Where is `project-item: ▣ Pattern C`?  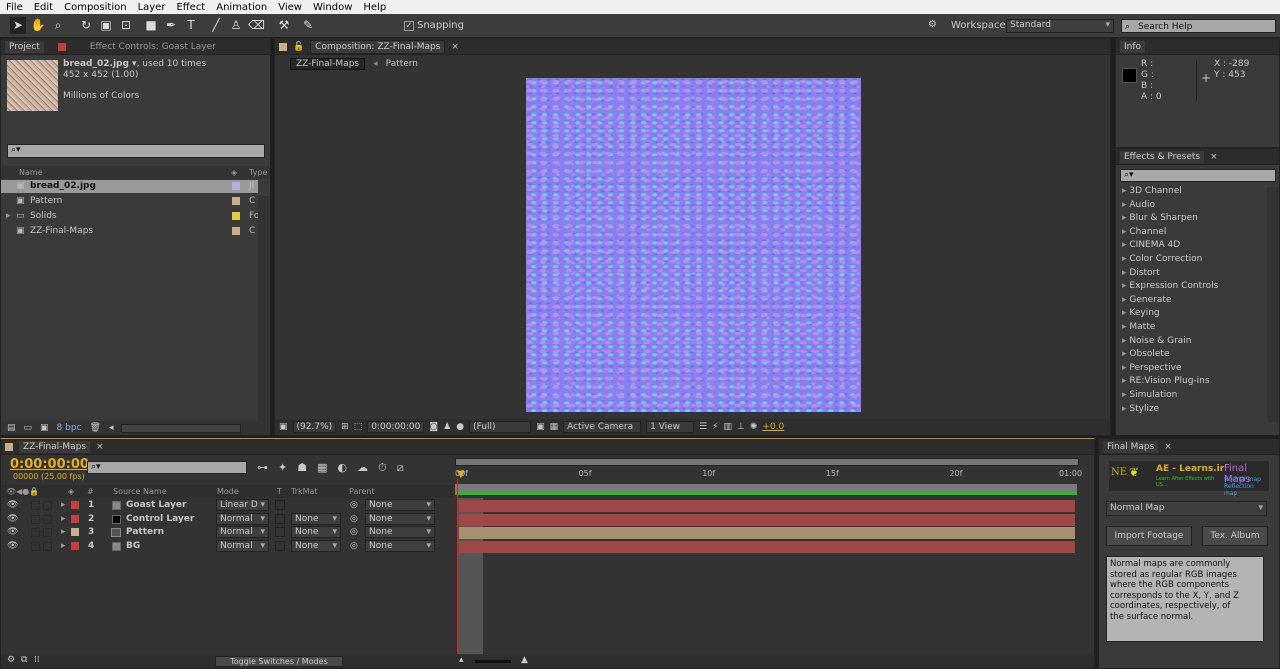 project-item: ▣ Pattern C is located at coordinates (129, 201).